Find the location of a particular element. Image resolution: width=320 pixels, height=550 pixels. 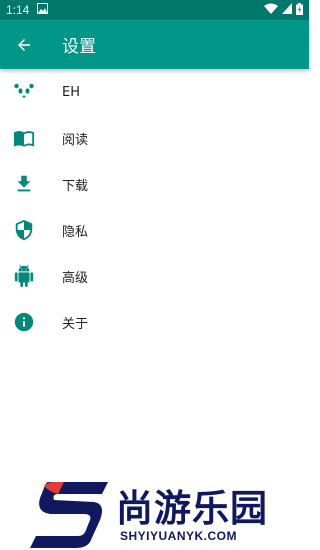

watermark: 尚游乐园 SHYIYUANYK.COM is located at coordinates (168, 514).